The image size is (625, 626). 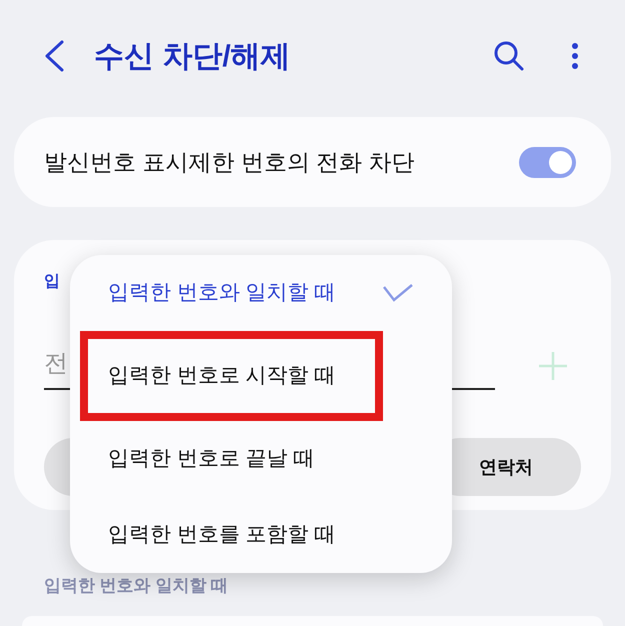 What do you see at coordinates (192, 56) in the screenshot?
I see `page-title: 수신 차단/해제` at bounding box center [192, 56].